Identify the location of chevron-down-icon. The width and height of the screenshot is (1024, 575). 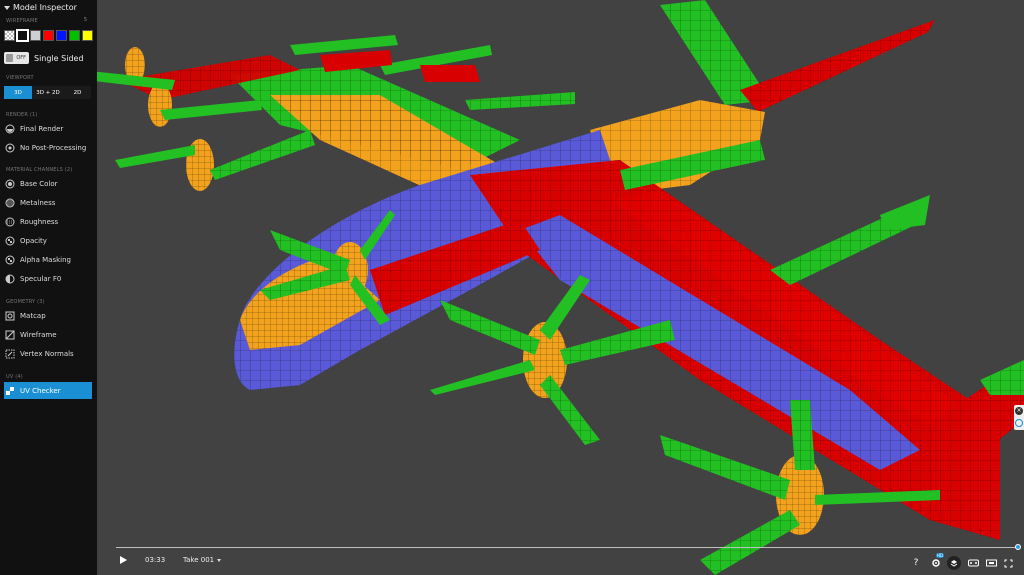
(219, 560).